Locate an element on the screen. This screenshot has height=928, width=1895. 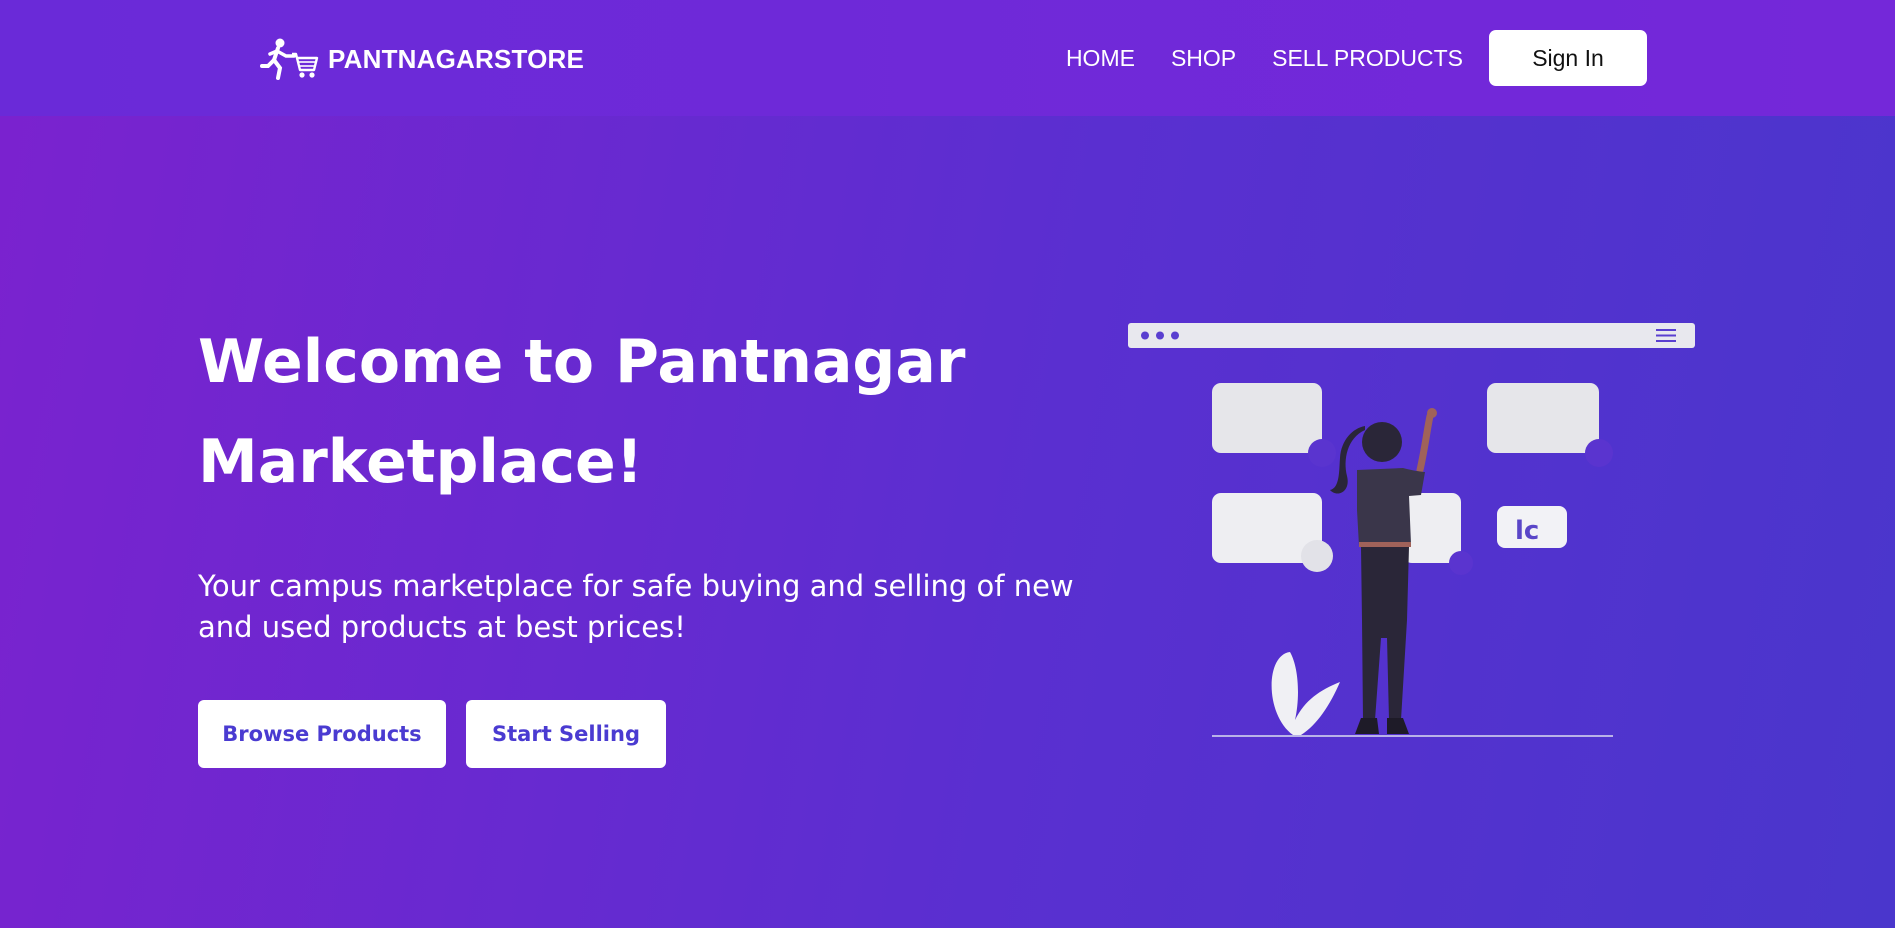
running-shopper-cart-icon is located at coordinates (289, 59).